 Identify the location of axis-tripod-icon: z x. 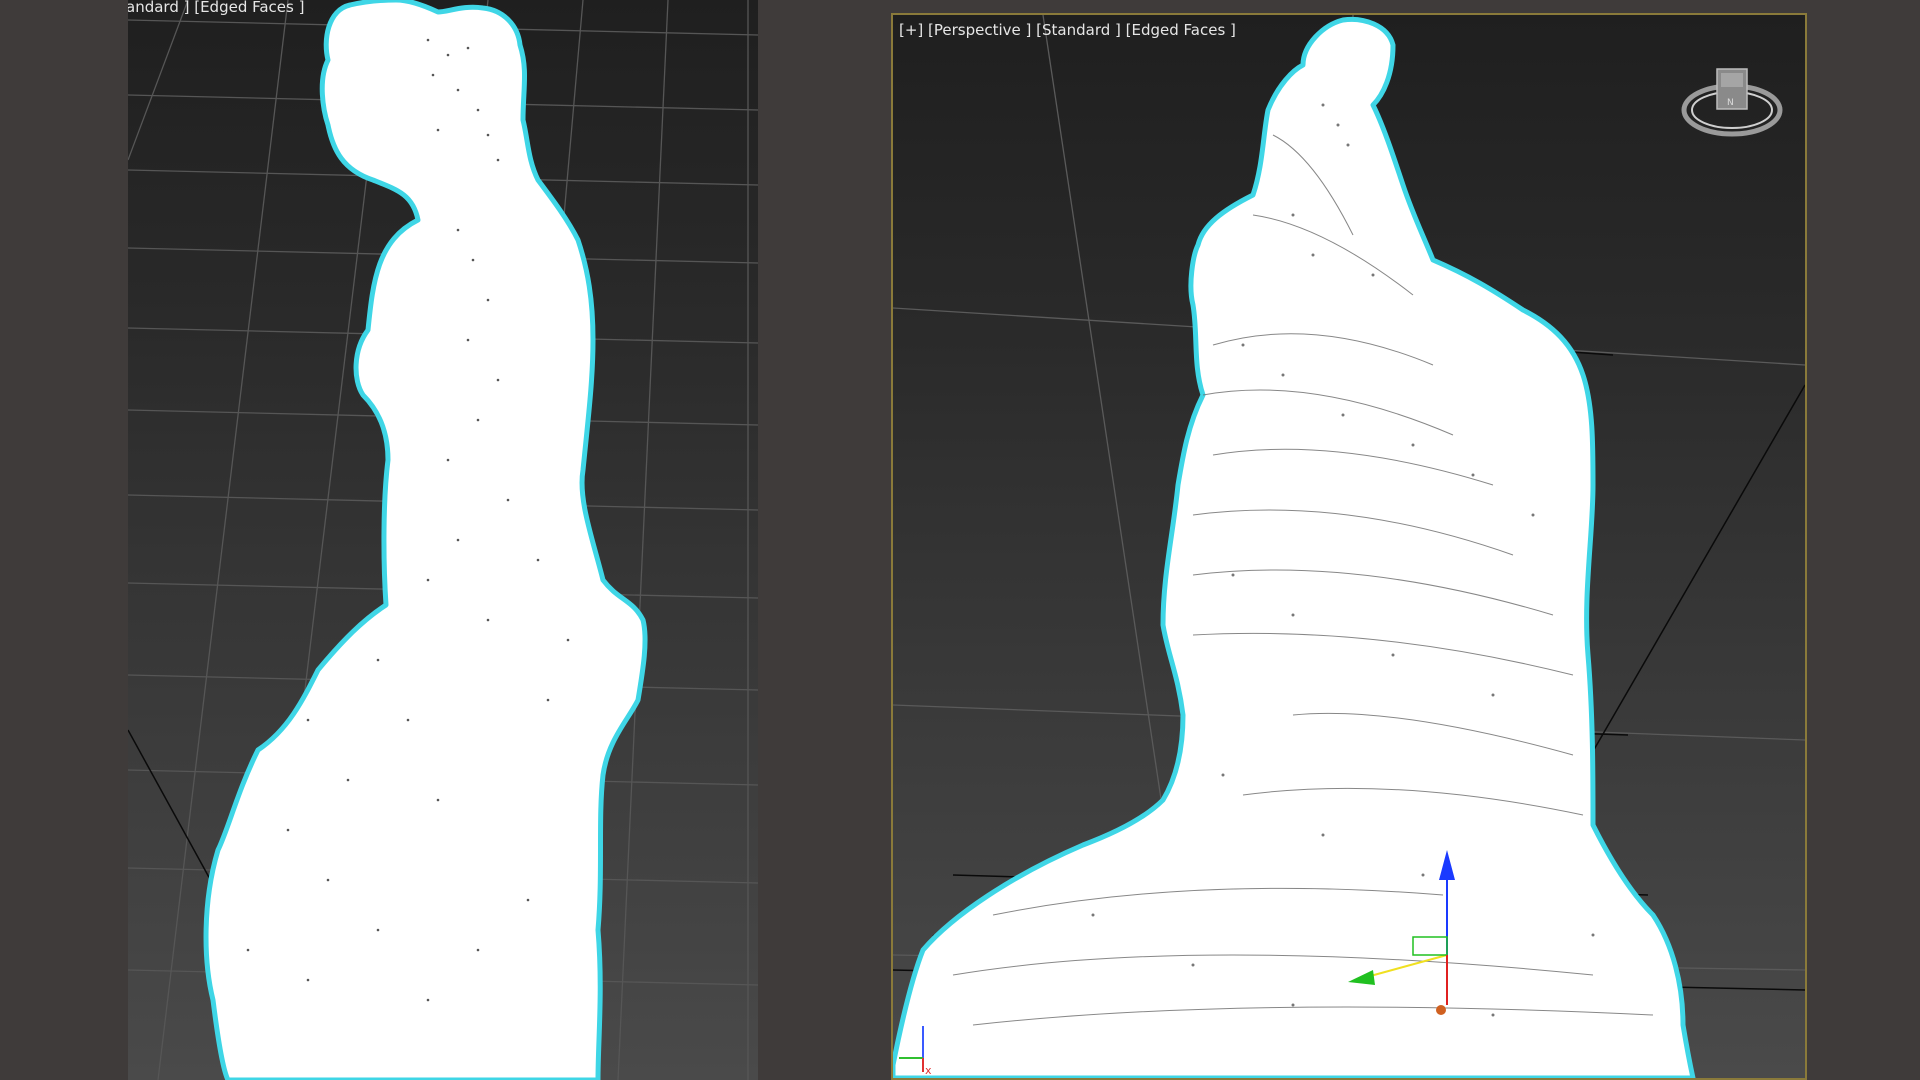
(915, 1046).